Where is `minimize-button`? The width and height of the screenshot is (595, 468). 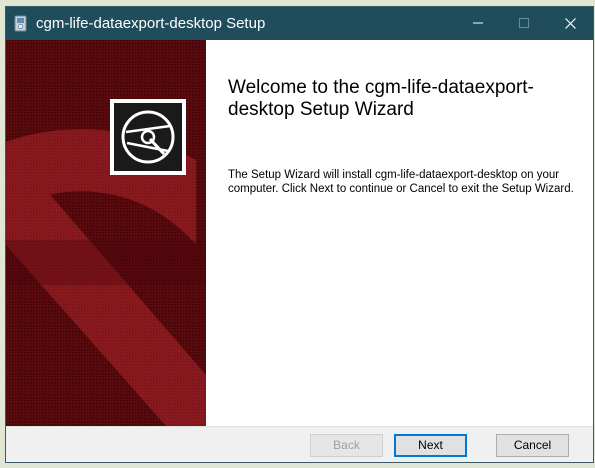
minimize-button is located at coordinates (478, 23).